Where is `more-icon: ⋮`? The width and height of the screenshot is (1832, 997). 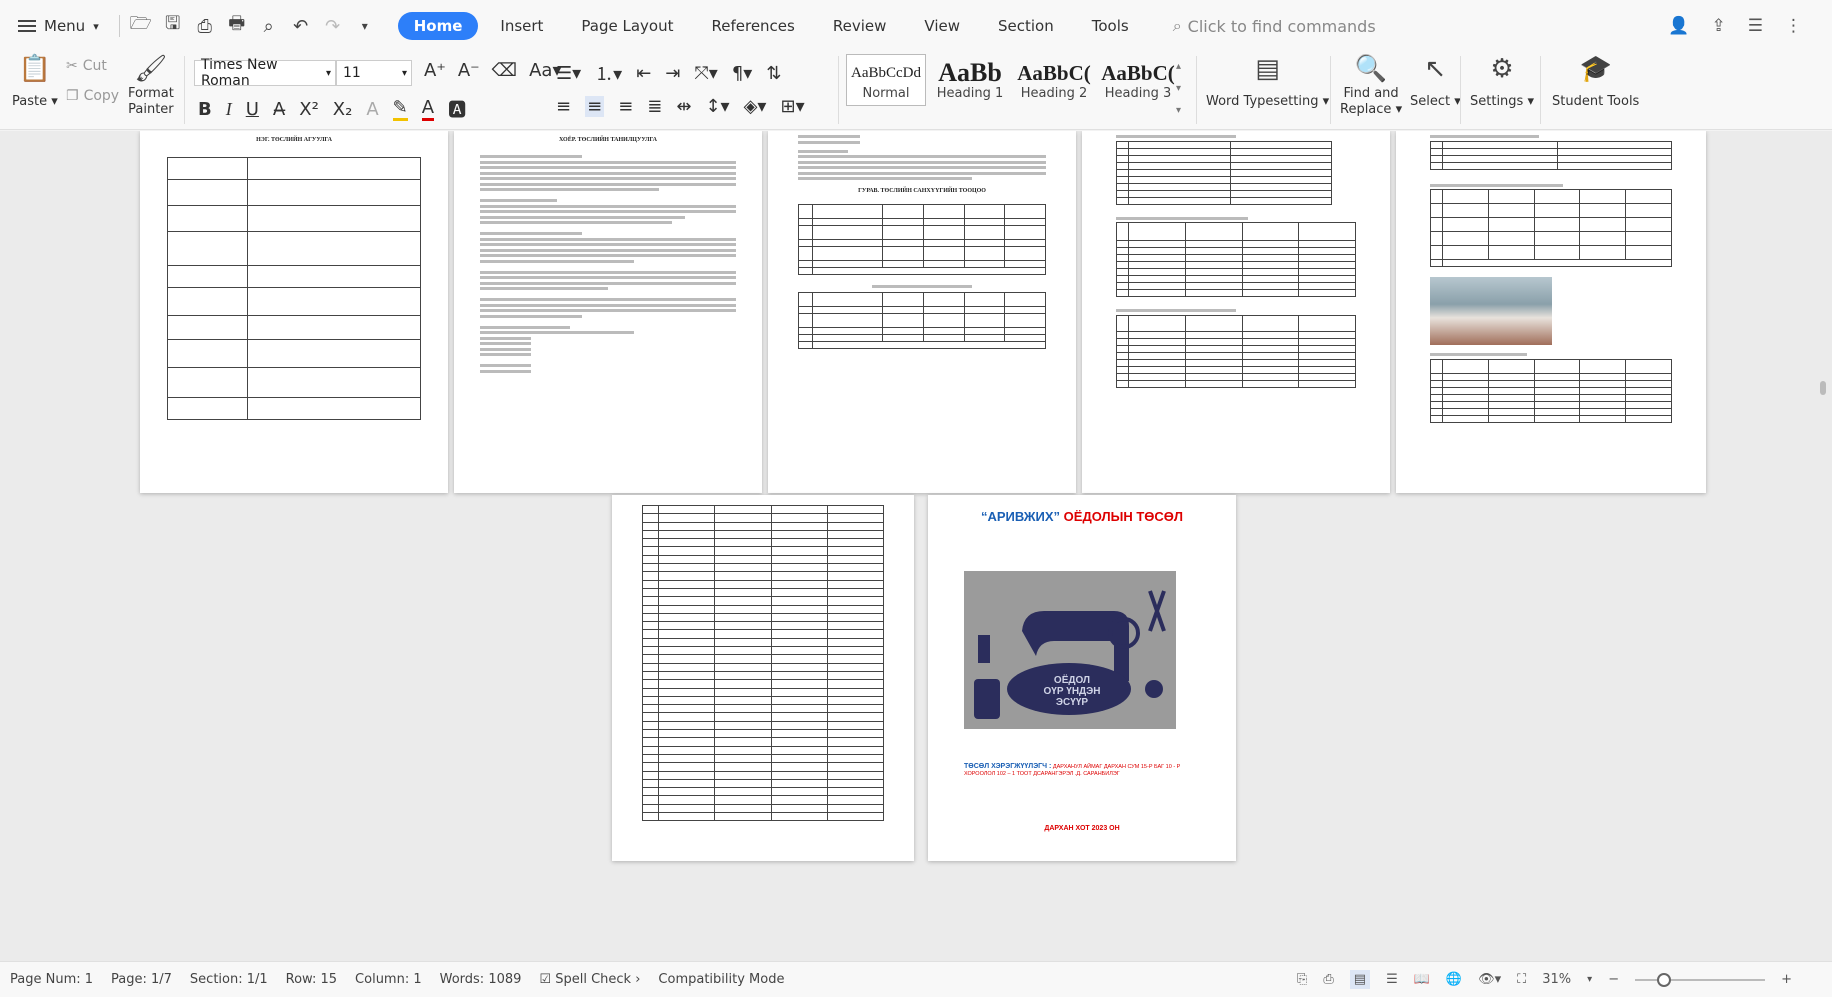
more-icon: ⋮ is located at coordinates (1793, 26).